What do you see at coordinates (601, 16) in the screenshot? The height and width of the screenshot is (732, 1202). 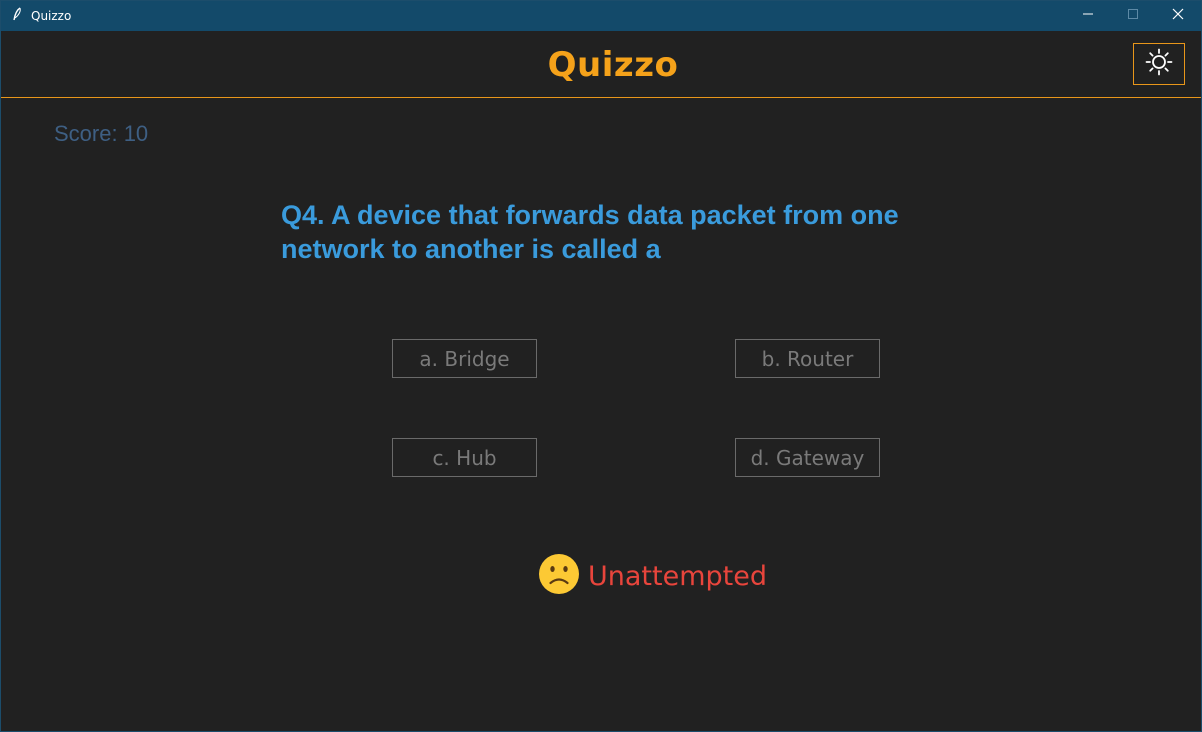 I see `title-bar: Quizzo` at bounding box center [601, 16].